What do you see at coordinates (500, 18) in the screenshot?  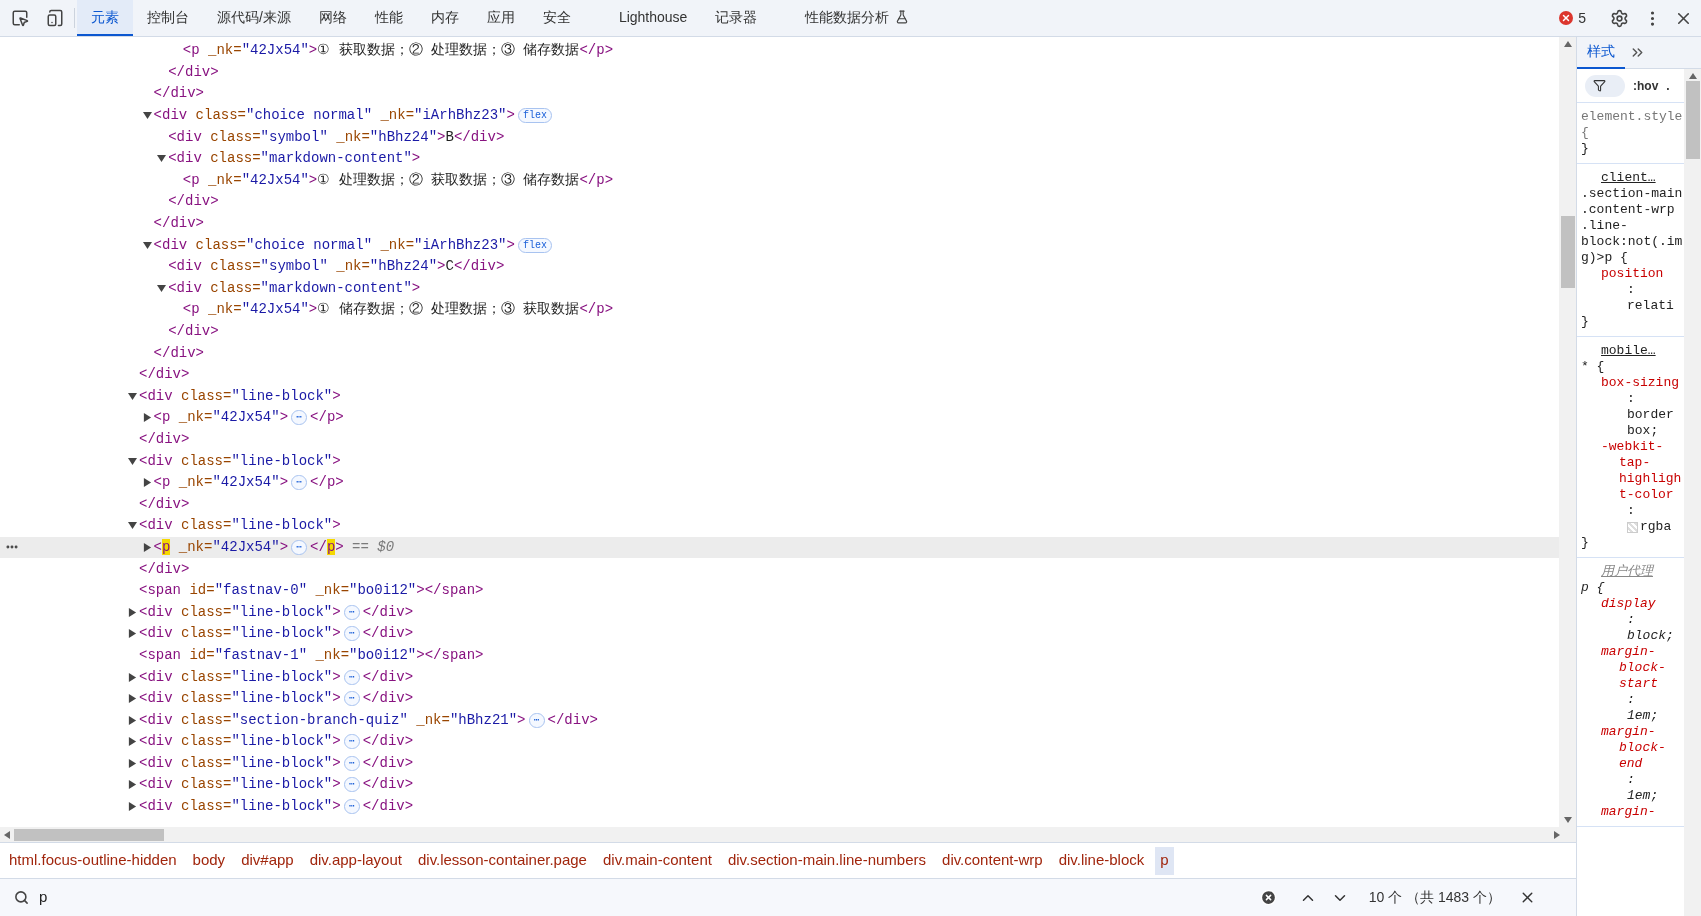 I see `panel-tab: 应用` at bounding box center [500, 18].